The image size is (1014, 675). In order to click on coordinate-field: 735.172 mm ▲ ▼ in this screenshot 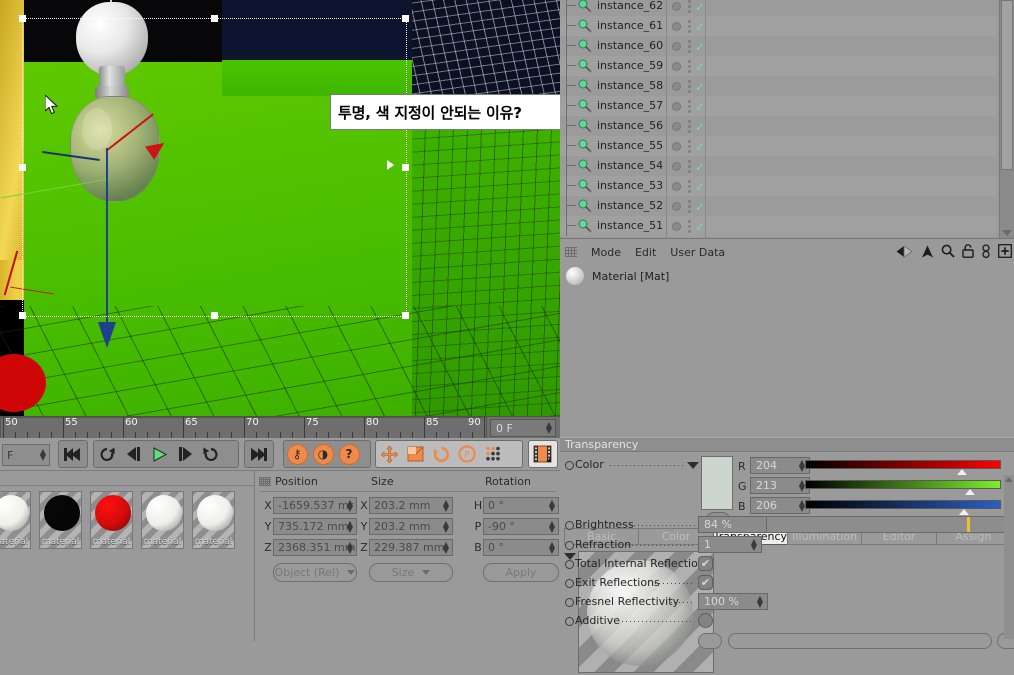, I will do `click(315, 526)`.